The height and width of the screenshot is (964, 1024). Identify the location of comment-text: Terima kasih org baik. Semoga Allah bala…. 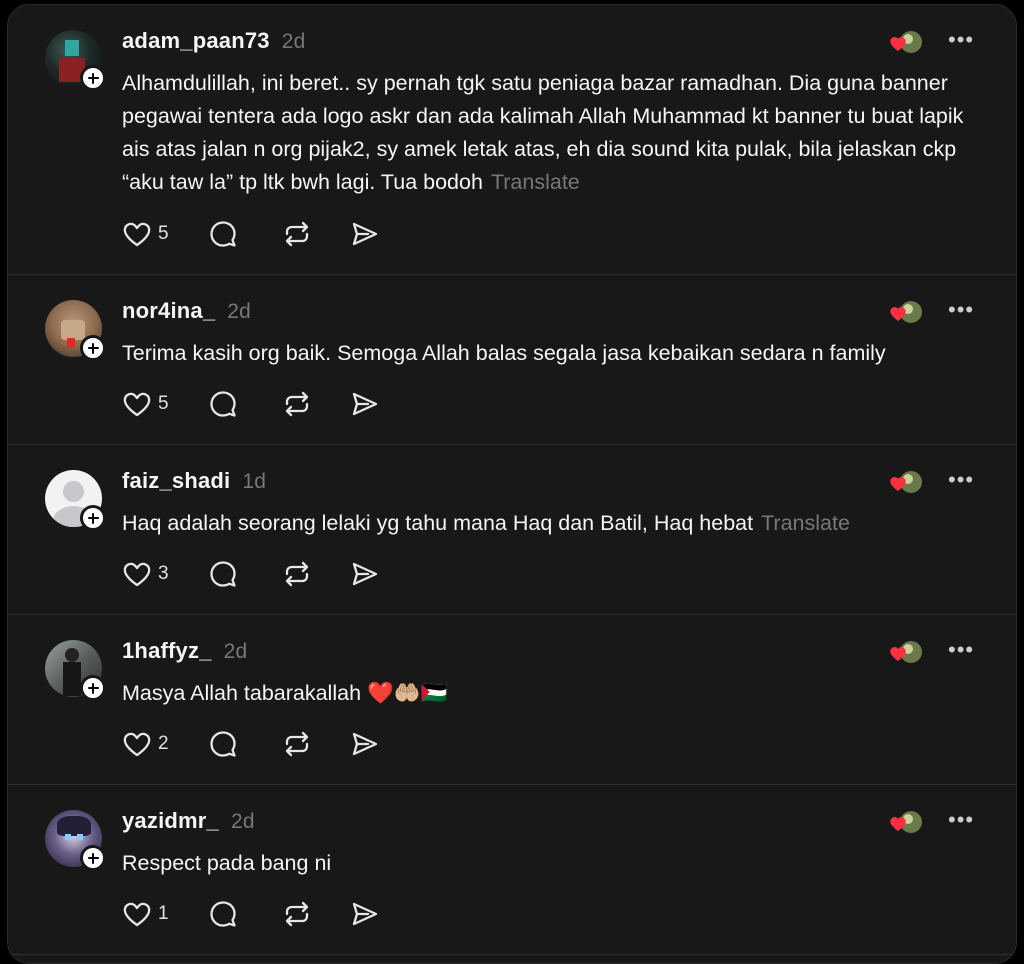
(504, 353).